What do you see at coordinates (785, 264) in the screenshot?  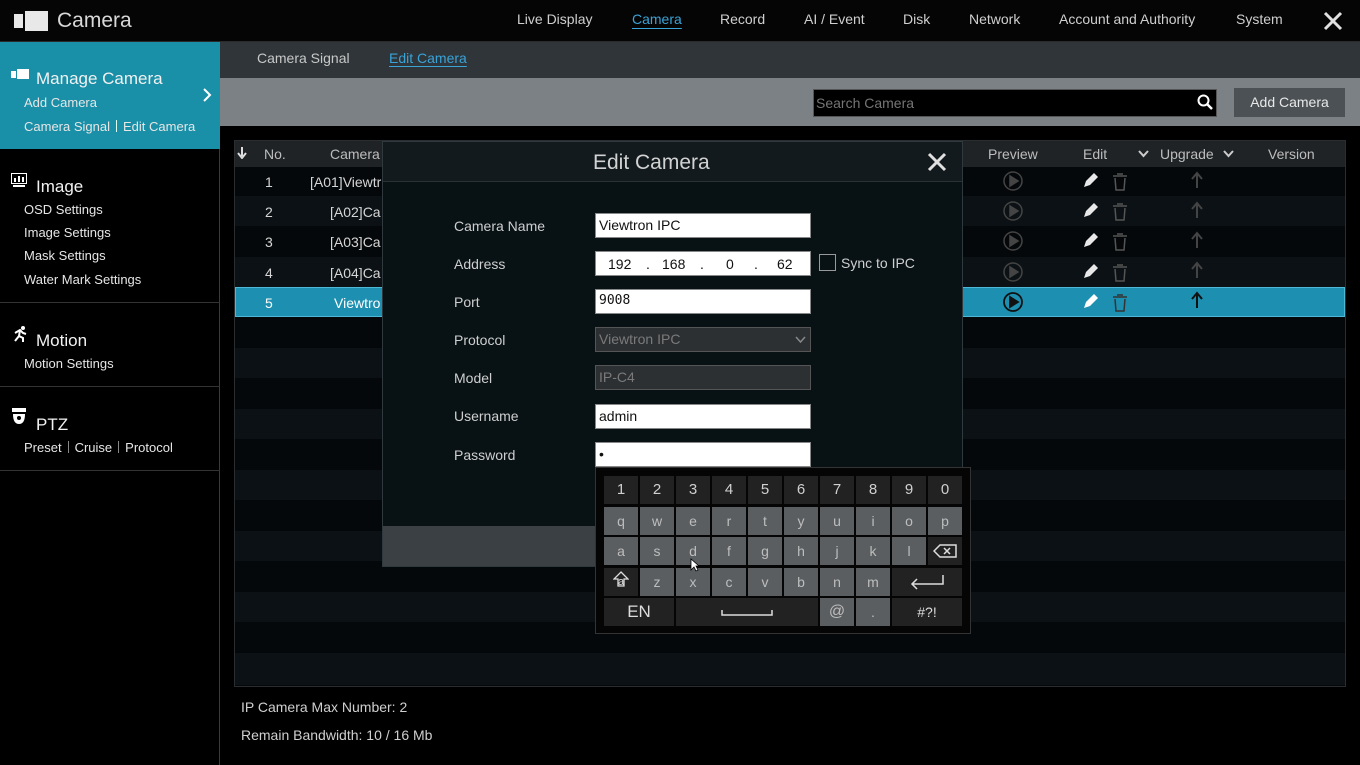 I see `ip-segment: 62` at bounding box center [785, 264].